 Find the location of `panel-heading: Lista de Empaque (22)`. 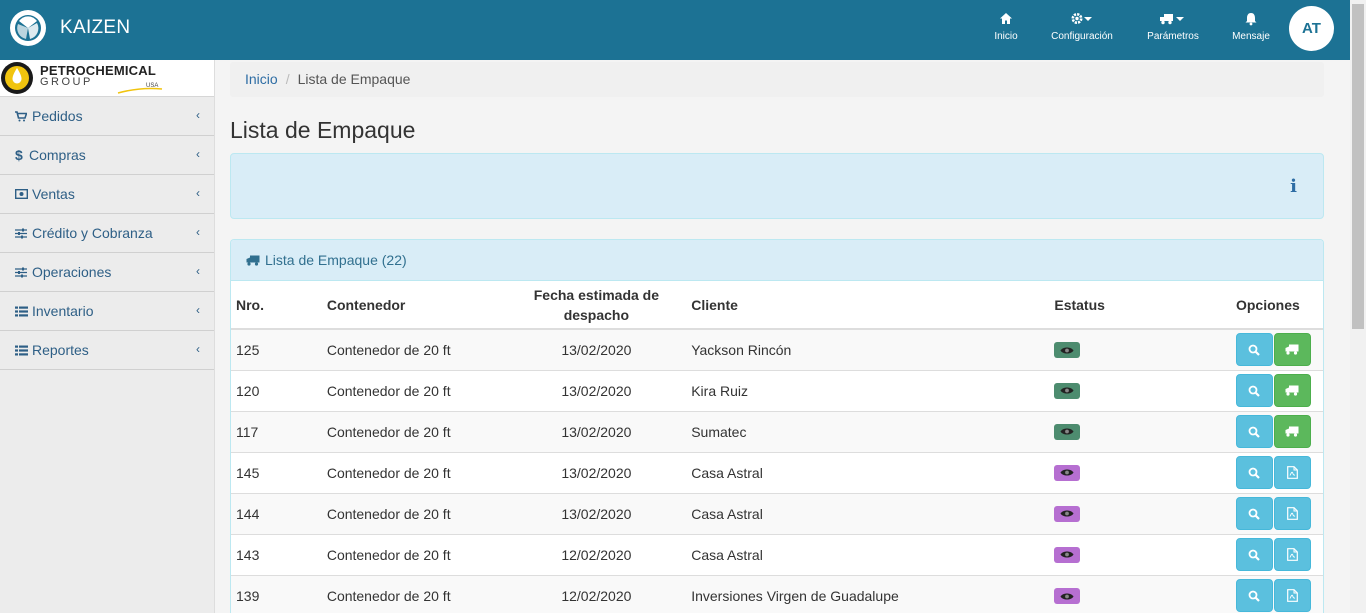

panel-heading: Lista de Empaque (22) is located at coordinates (777, 260).